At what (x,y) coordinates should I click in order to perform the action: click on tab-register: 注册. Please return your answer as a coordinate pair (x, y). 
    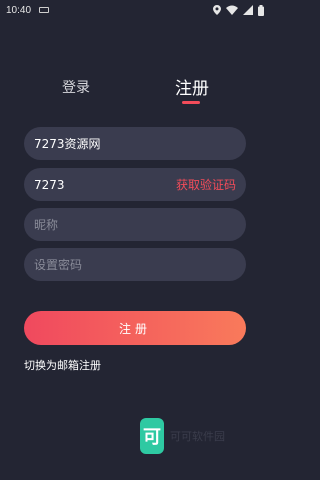
    Looking at the image, I should click on (192, 86).